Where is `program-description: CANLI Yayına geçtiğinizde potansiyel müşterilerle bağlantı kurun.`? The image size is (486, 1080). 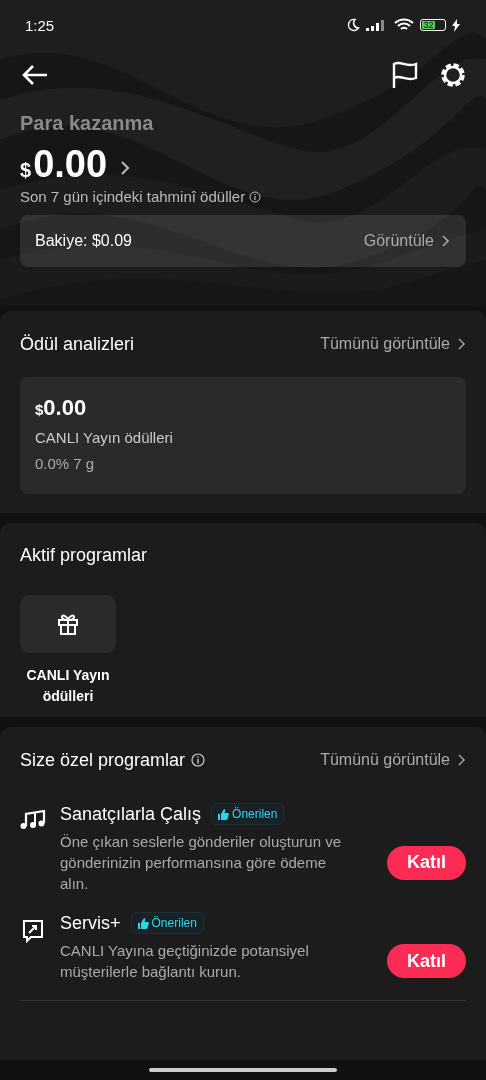 program-description: CANLI Yayına geçtiğinizde potansiyel müşterilerle bağlantı kurun. is located at coordinates (185, 961).